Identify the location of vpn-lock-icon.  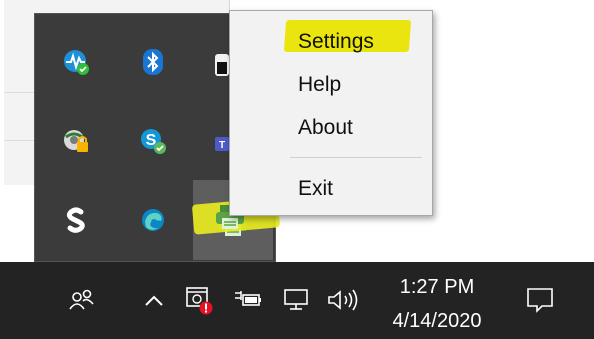
(76, 141).